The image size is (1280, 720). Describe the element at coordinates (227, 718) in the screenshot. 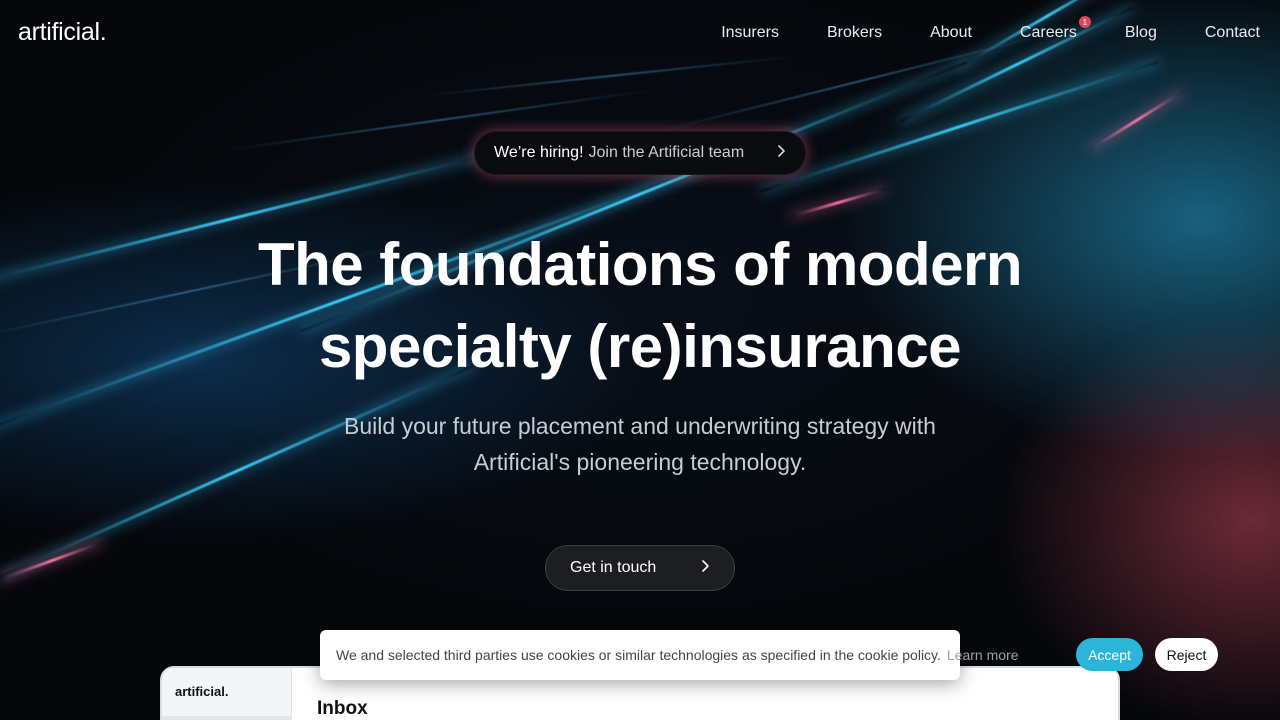

I see `app-preview-sidebar-item` at that location.